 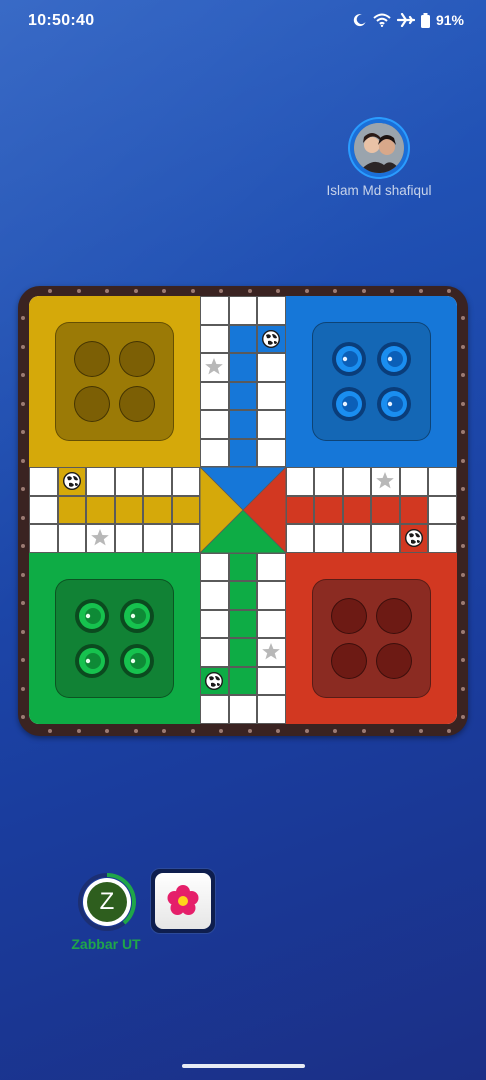 I want to click on home-indicator, so click(x=243, y=1066).